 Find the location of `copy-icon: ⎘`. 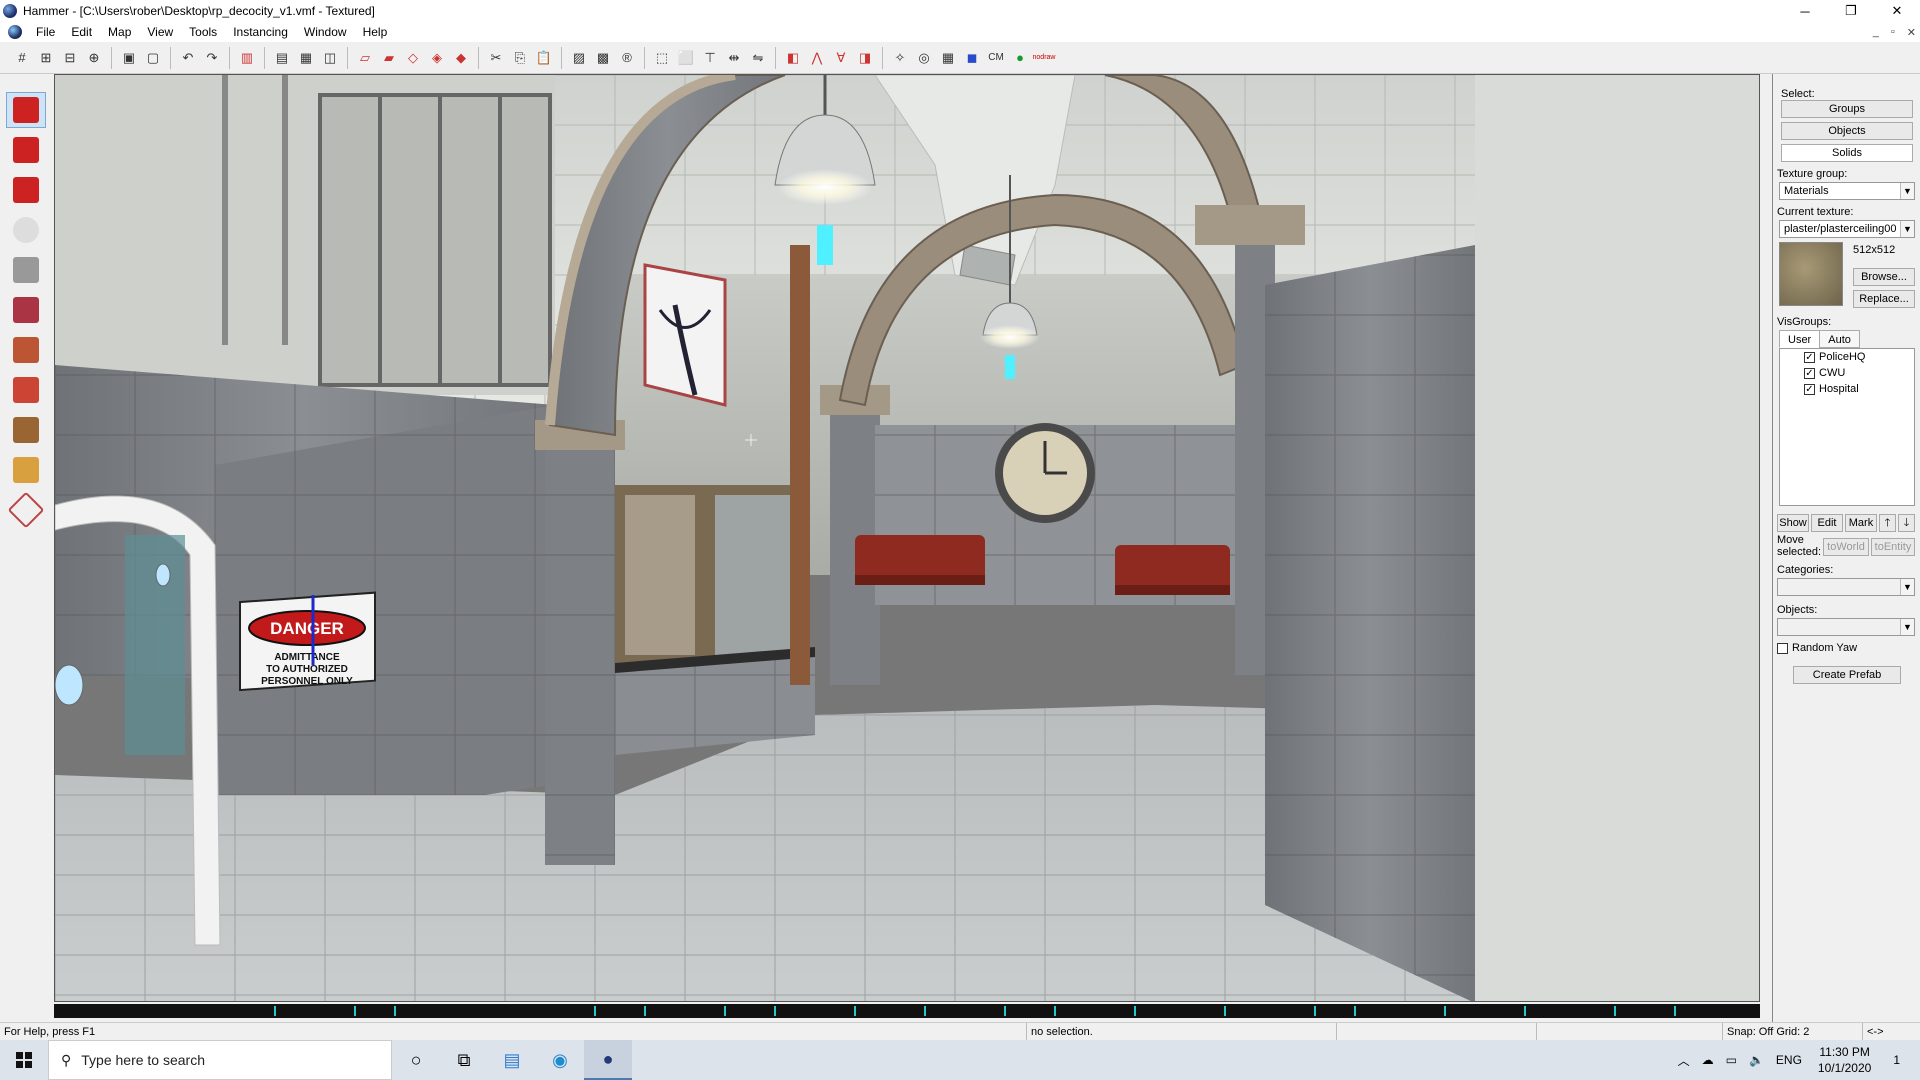

copy-icon: ⎘ is located at coordinates (520, 58).